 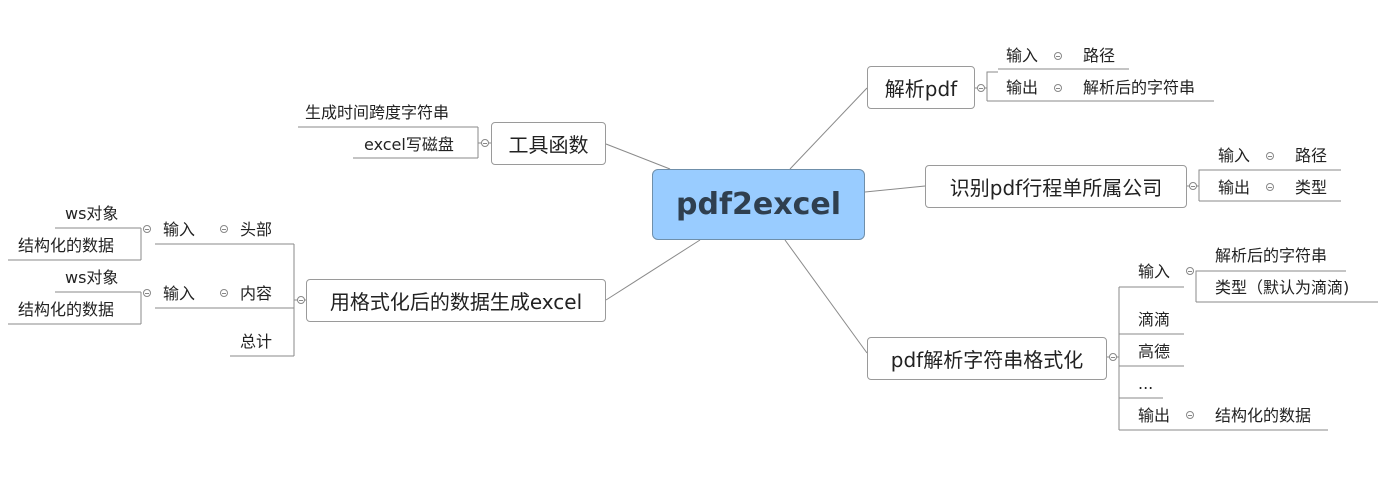 What do you see at coordinates (1154, 271) in the screenshot?
I see `format-input-label: 输入` at bounding box center [1154, 271].